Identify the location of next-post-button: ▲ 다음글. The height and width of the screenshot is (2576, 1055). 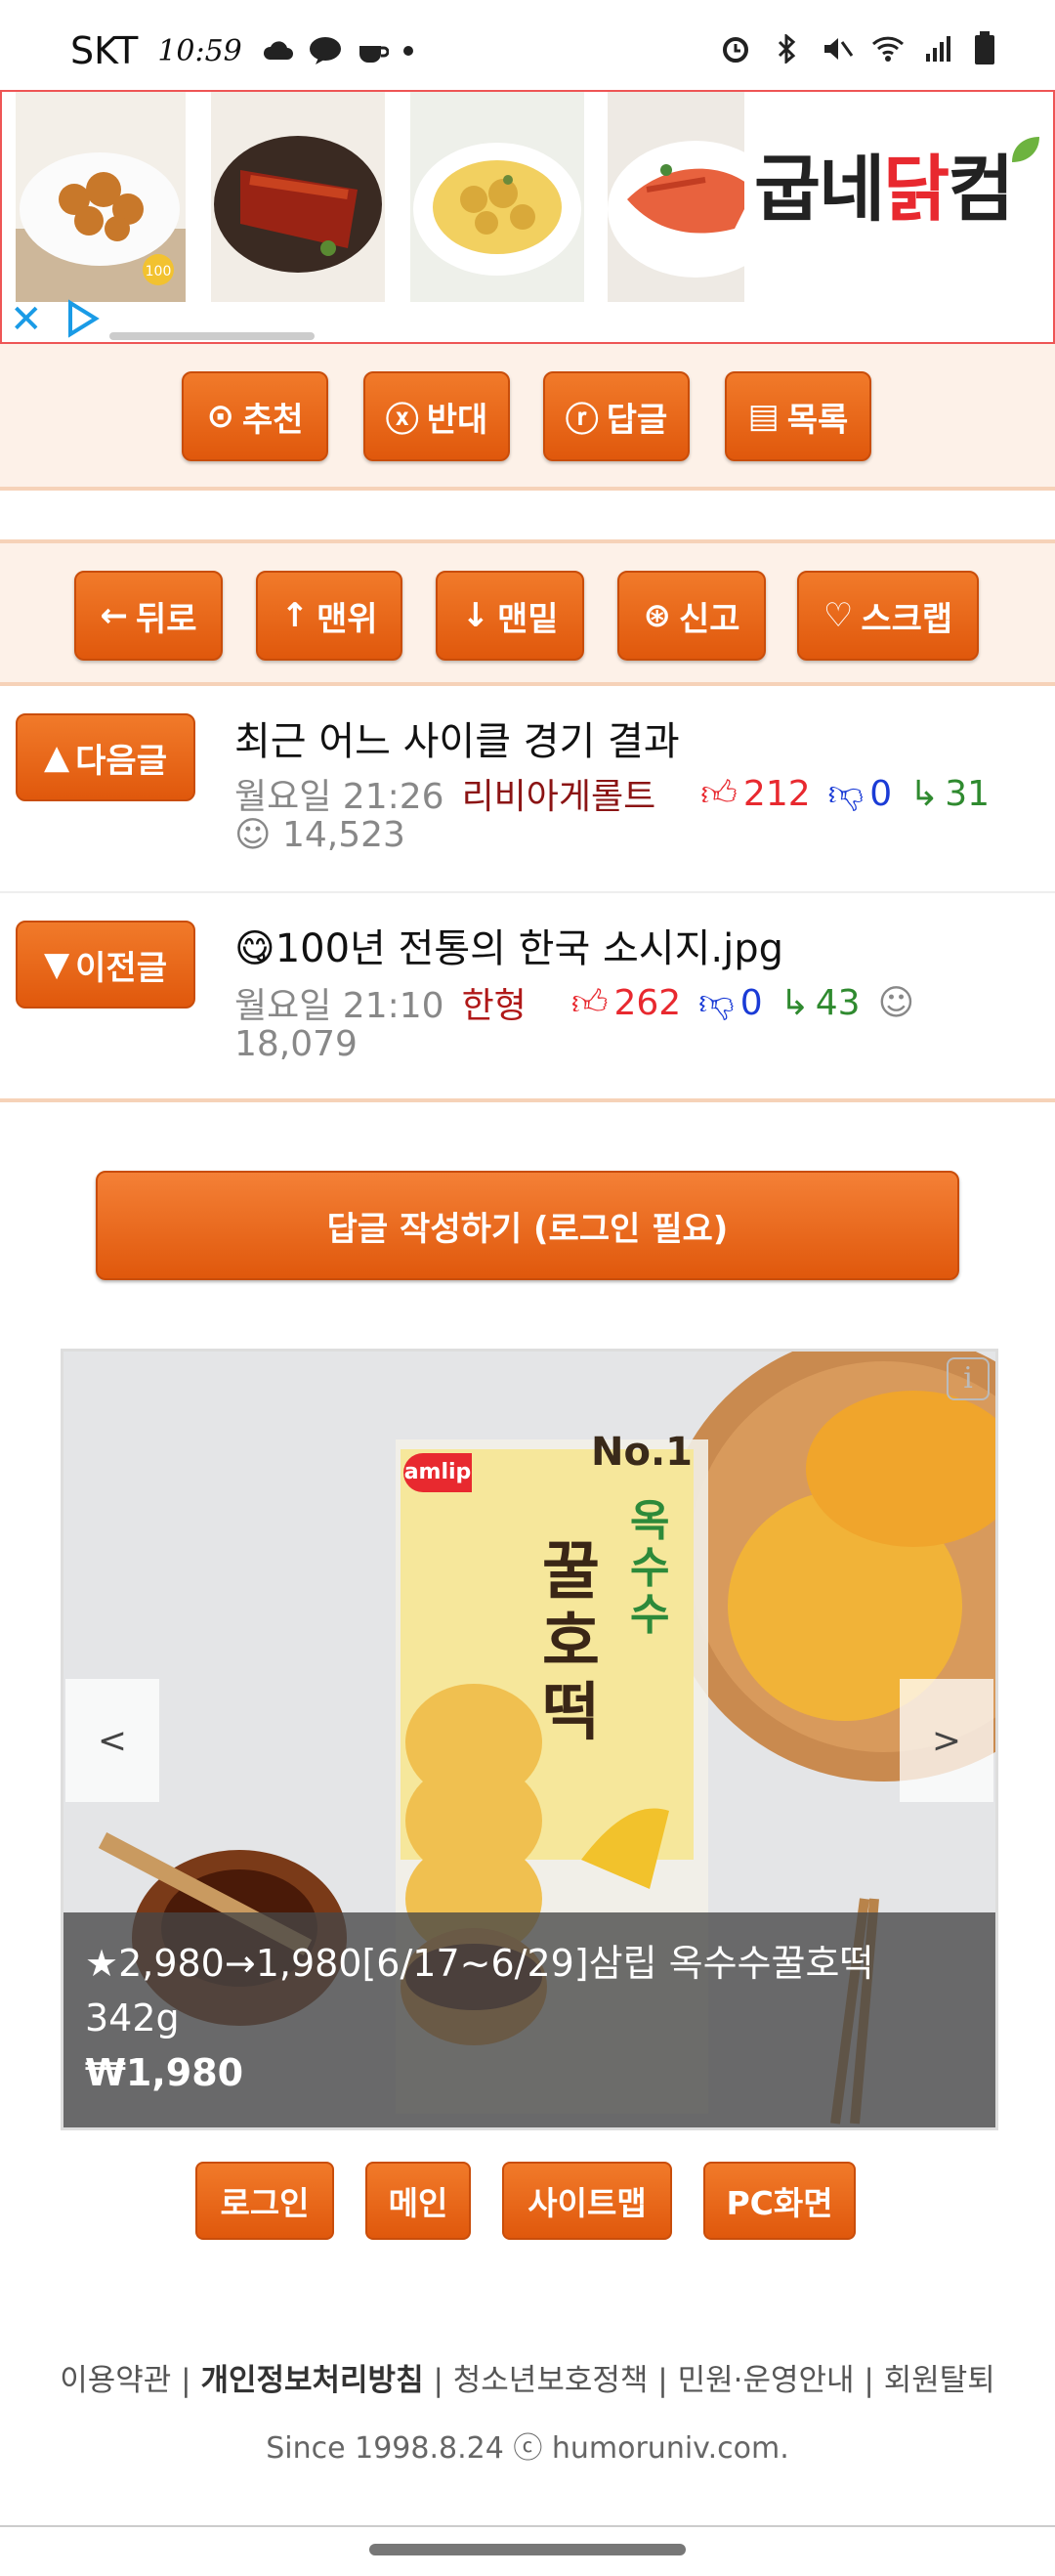
(105, 757).